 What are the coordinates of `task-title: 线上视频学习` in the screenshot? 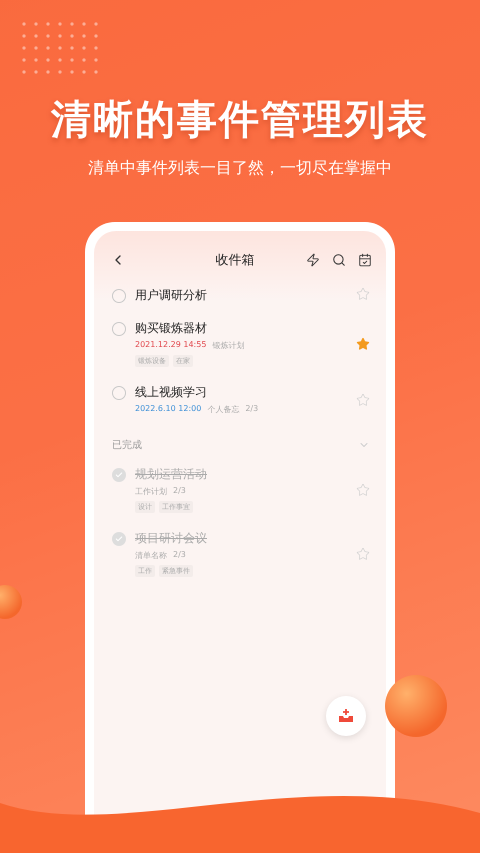 It's located at (171, 392).